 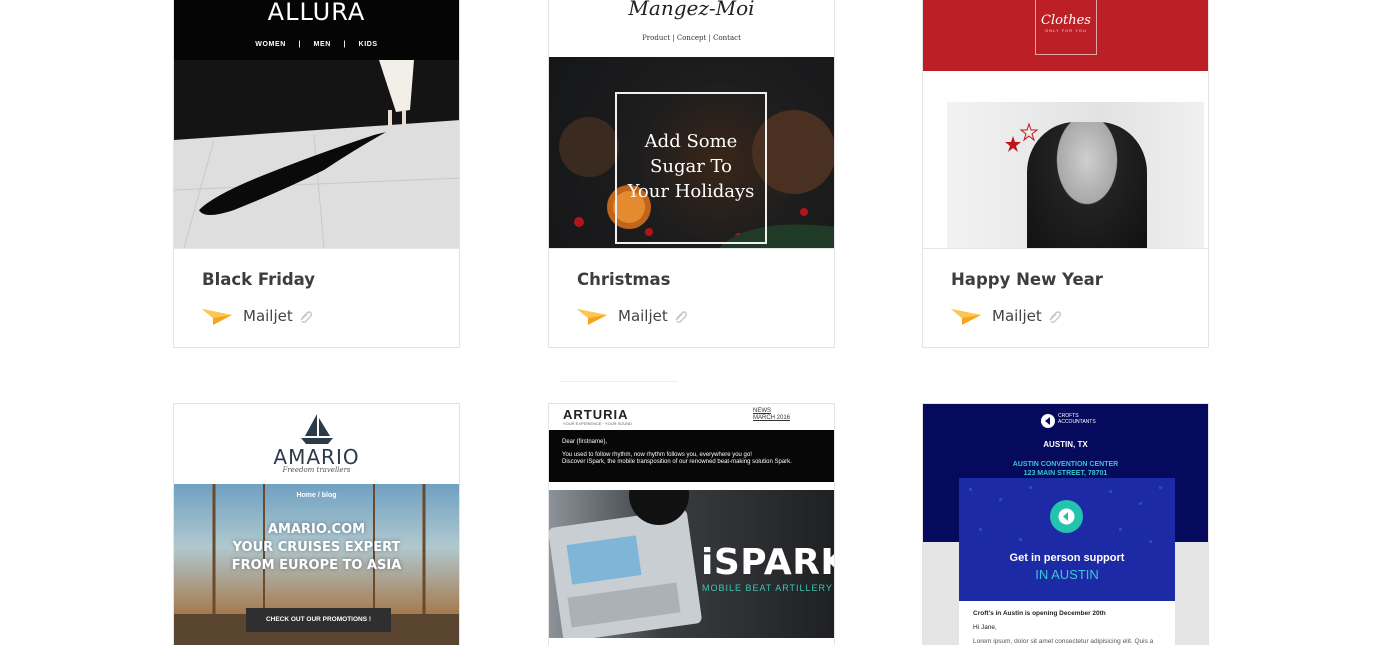 What do you see at coordinates (1065, 473) in the screenshot?
I see `venue-line: 123 MAIN STREET, 78701` at bounding box center [1065, 473].